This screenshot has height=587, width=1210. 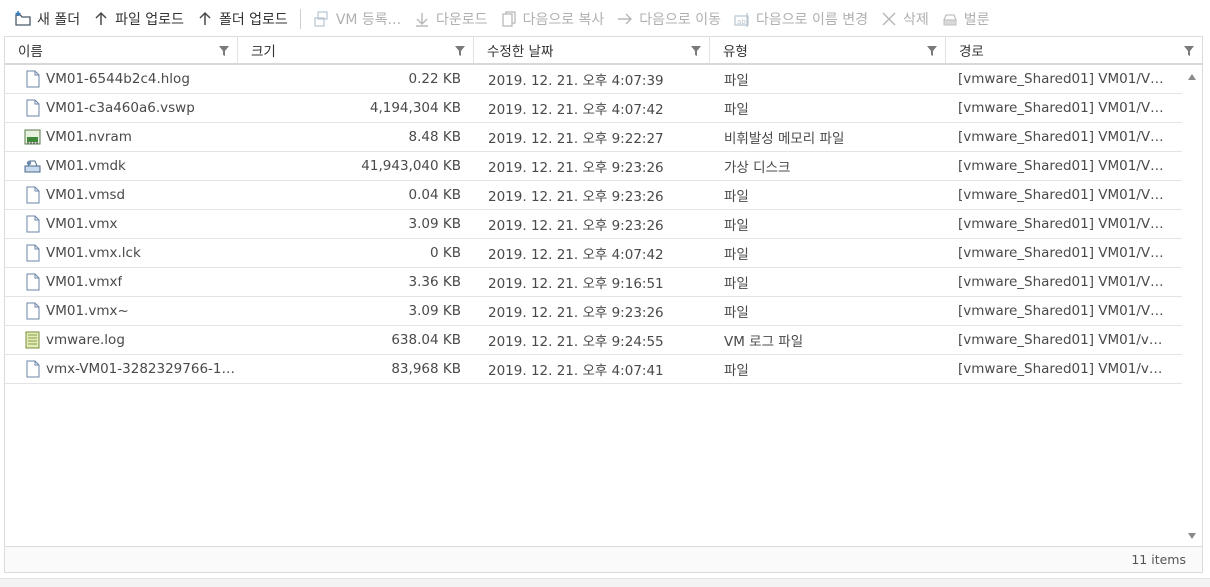 I want to click on column-header-size: 크기, so click(x=356, y=50).